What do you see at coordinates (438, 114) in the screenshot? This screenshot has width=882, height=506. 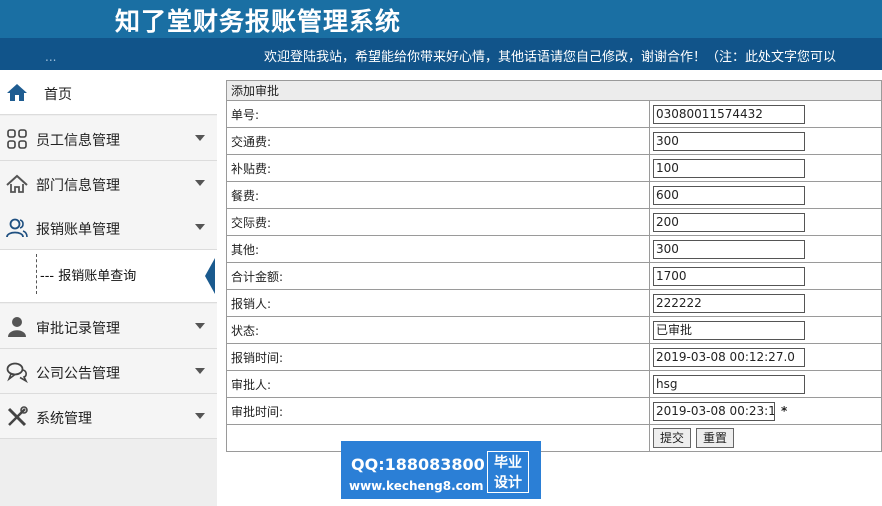 I see `field-label: 单号:` at bounding box center [438, 114].